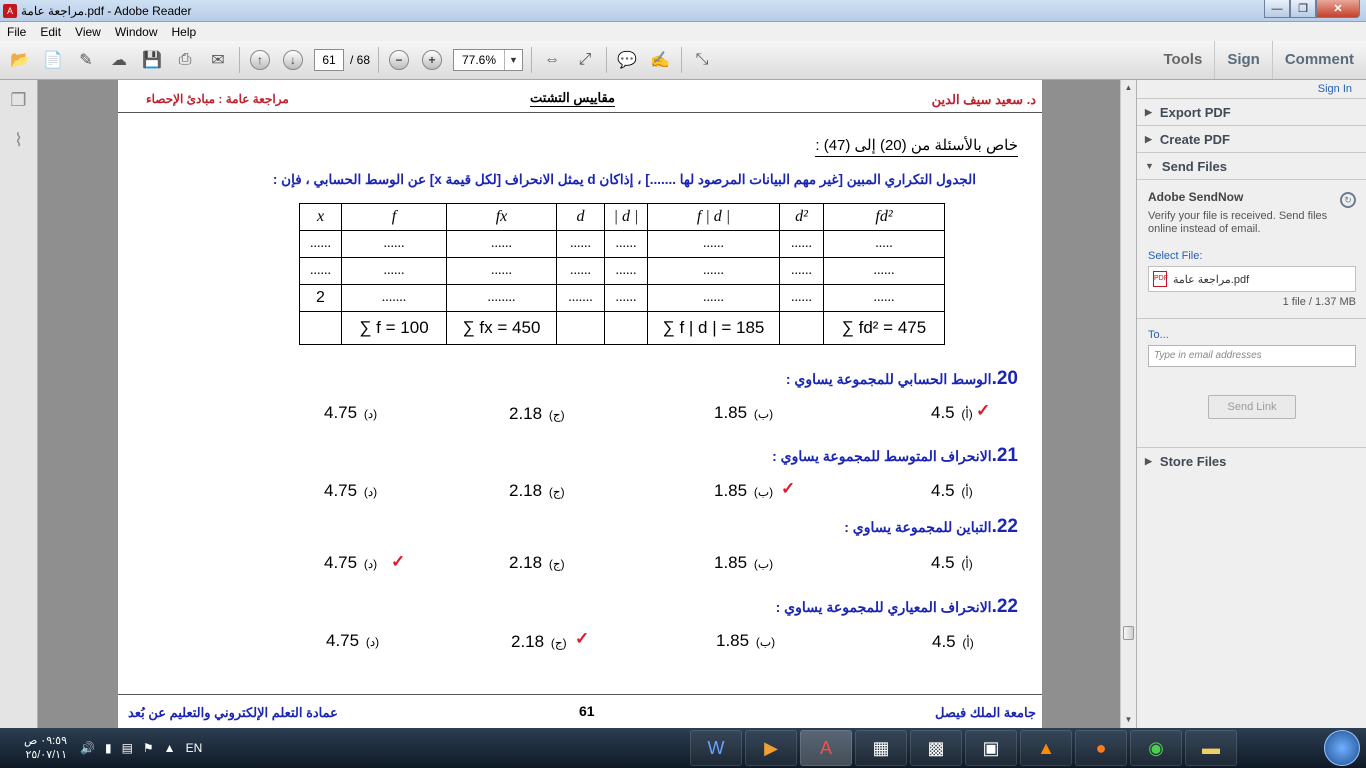  I want to click on zoom-in-button: +, so click(432, 60).